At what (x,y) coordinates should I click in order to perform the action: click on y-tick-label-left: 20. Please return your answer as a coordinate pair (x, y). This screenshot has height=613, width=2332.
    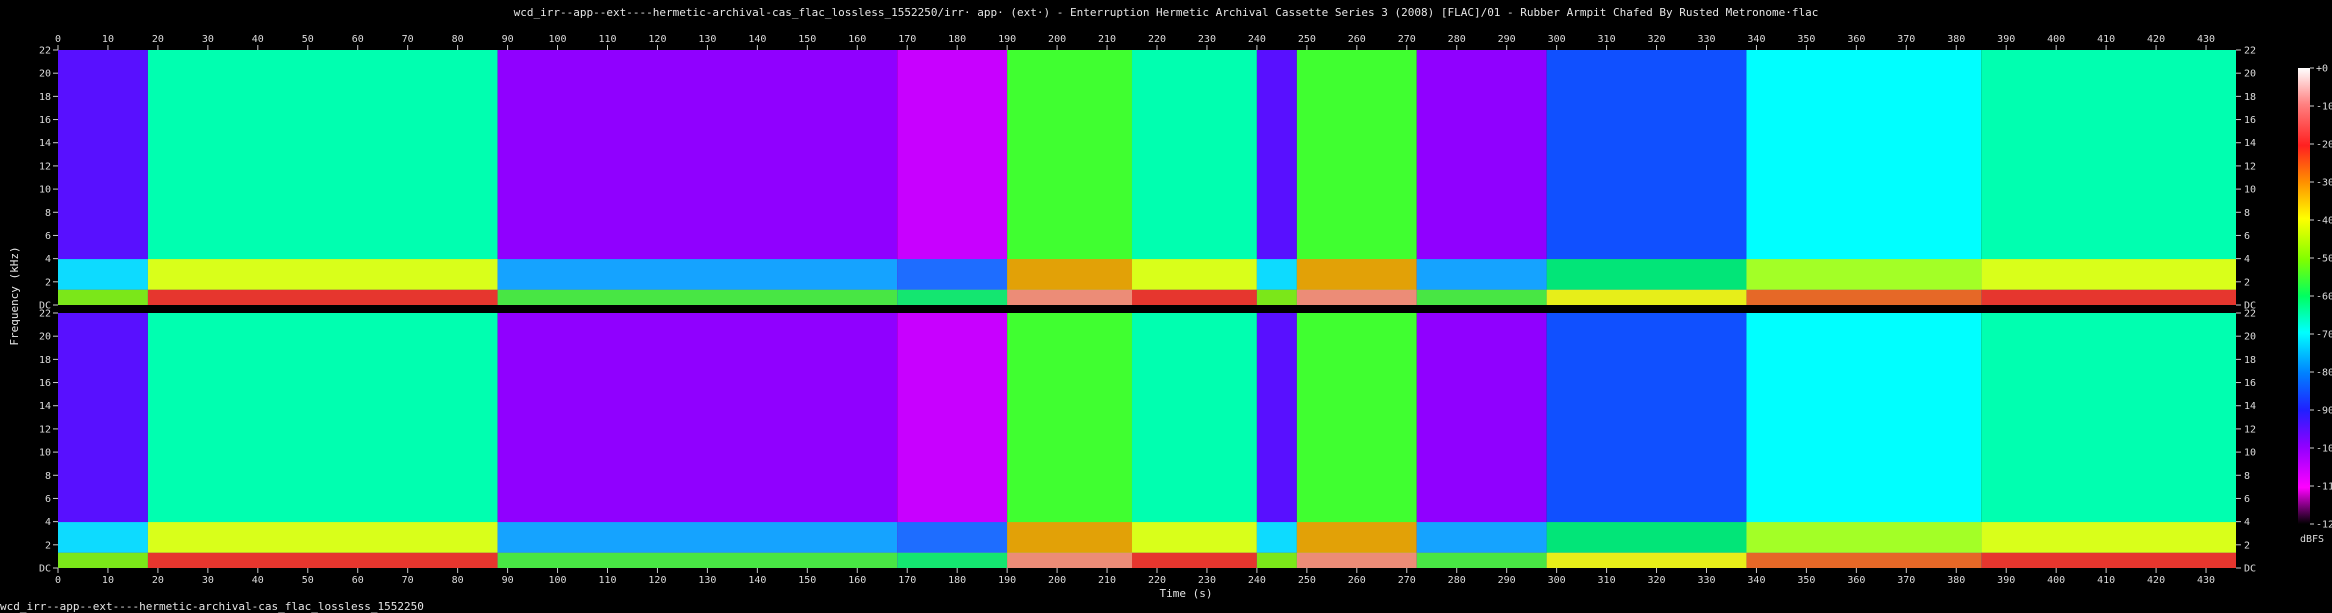
    Looking at the image, I should click on (45, 74).